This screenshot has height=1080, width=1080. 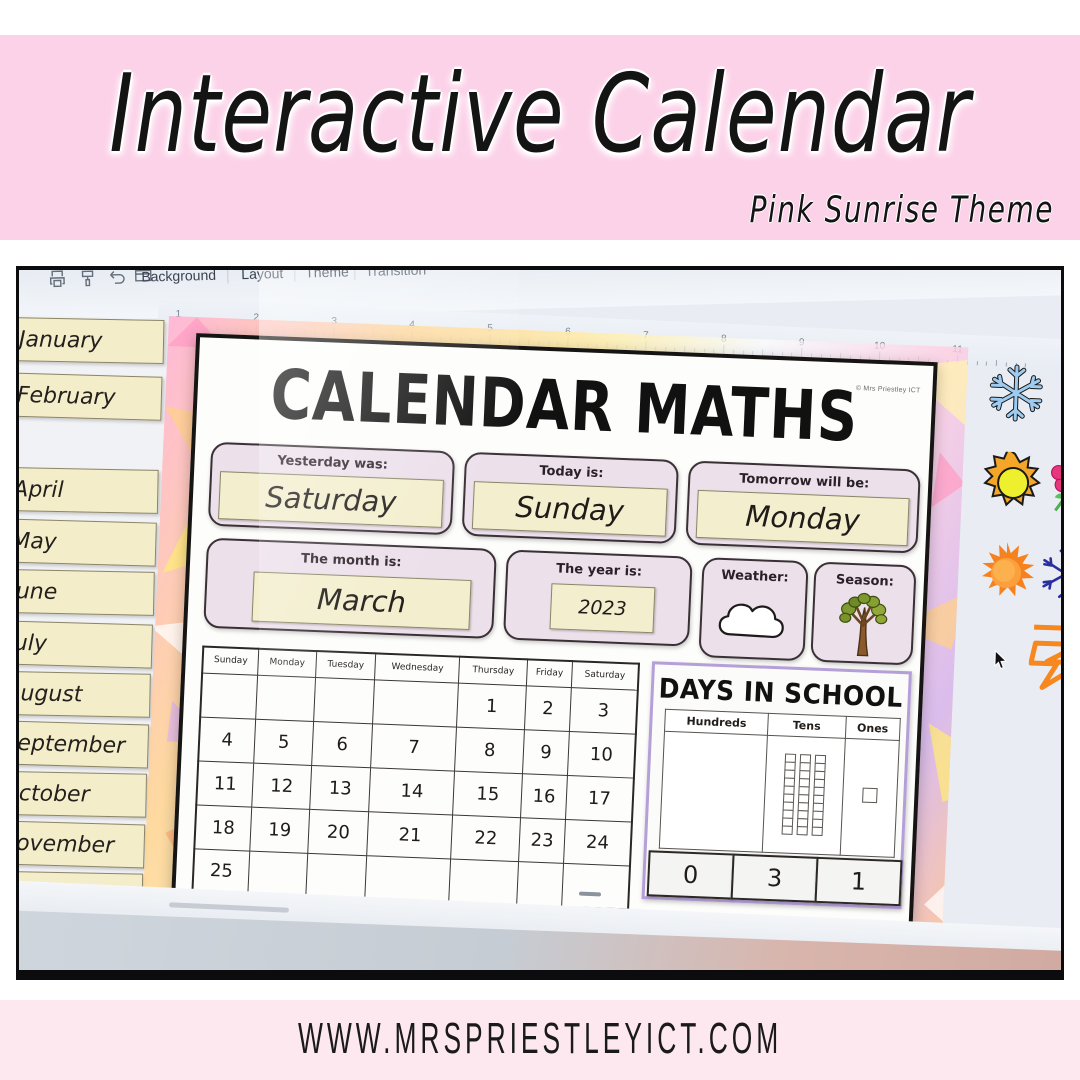 I want to click on place-value-answer: 3, so click(x=774, y=878).